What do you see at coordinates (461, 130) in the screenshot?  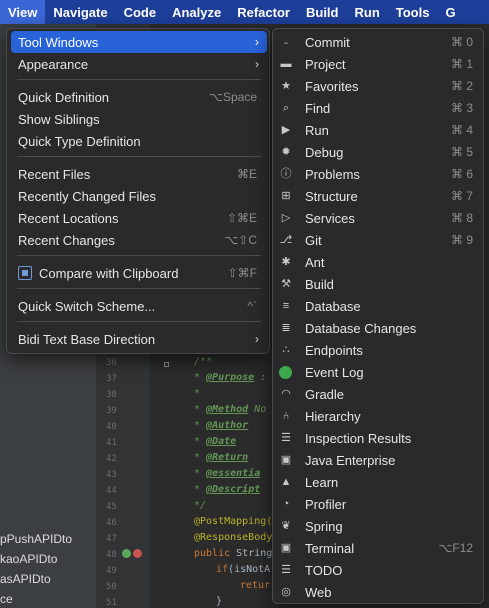 I see `tool-window-shortcut: ⌘ 4` at bounding box center [461, 130].